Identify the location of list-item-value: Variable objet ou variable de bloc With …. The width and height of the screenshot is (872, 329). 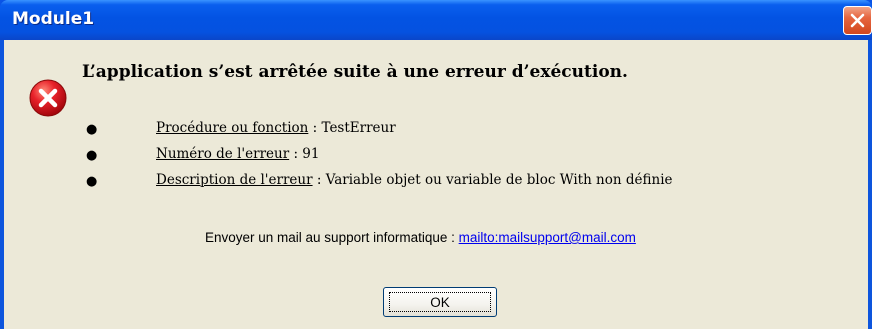
(499, 180).